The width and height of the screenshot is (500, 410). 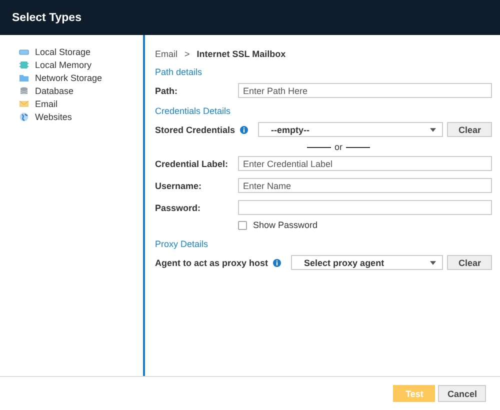 What do you see at coordinates (191, 163) in the screenshot?
I see `field-label: Credential Label:` at bounding box center [191, 163].